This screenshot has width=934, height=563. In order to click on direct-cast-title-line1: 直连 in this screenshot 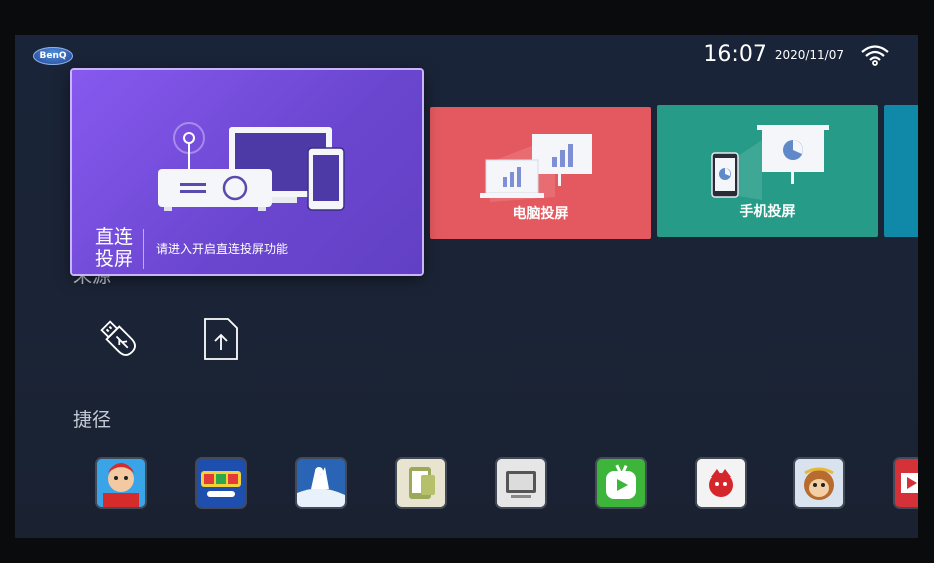, I will do `click(114, 237)`.